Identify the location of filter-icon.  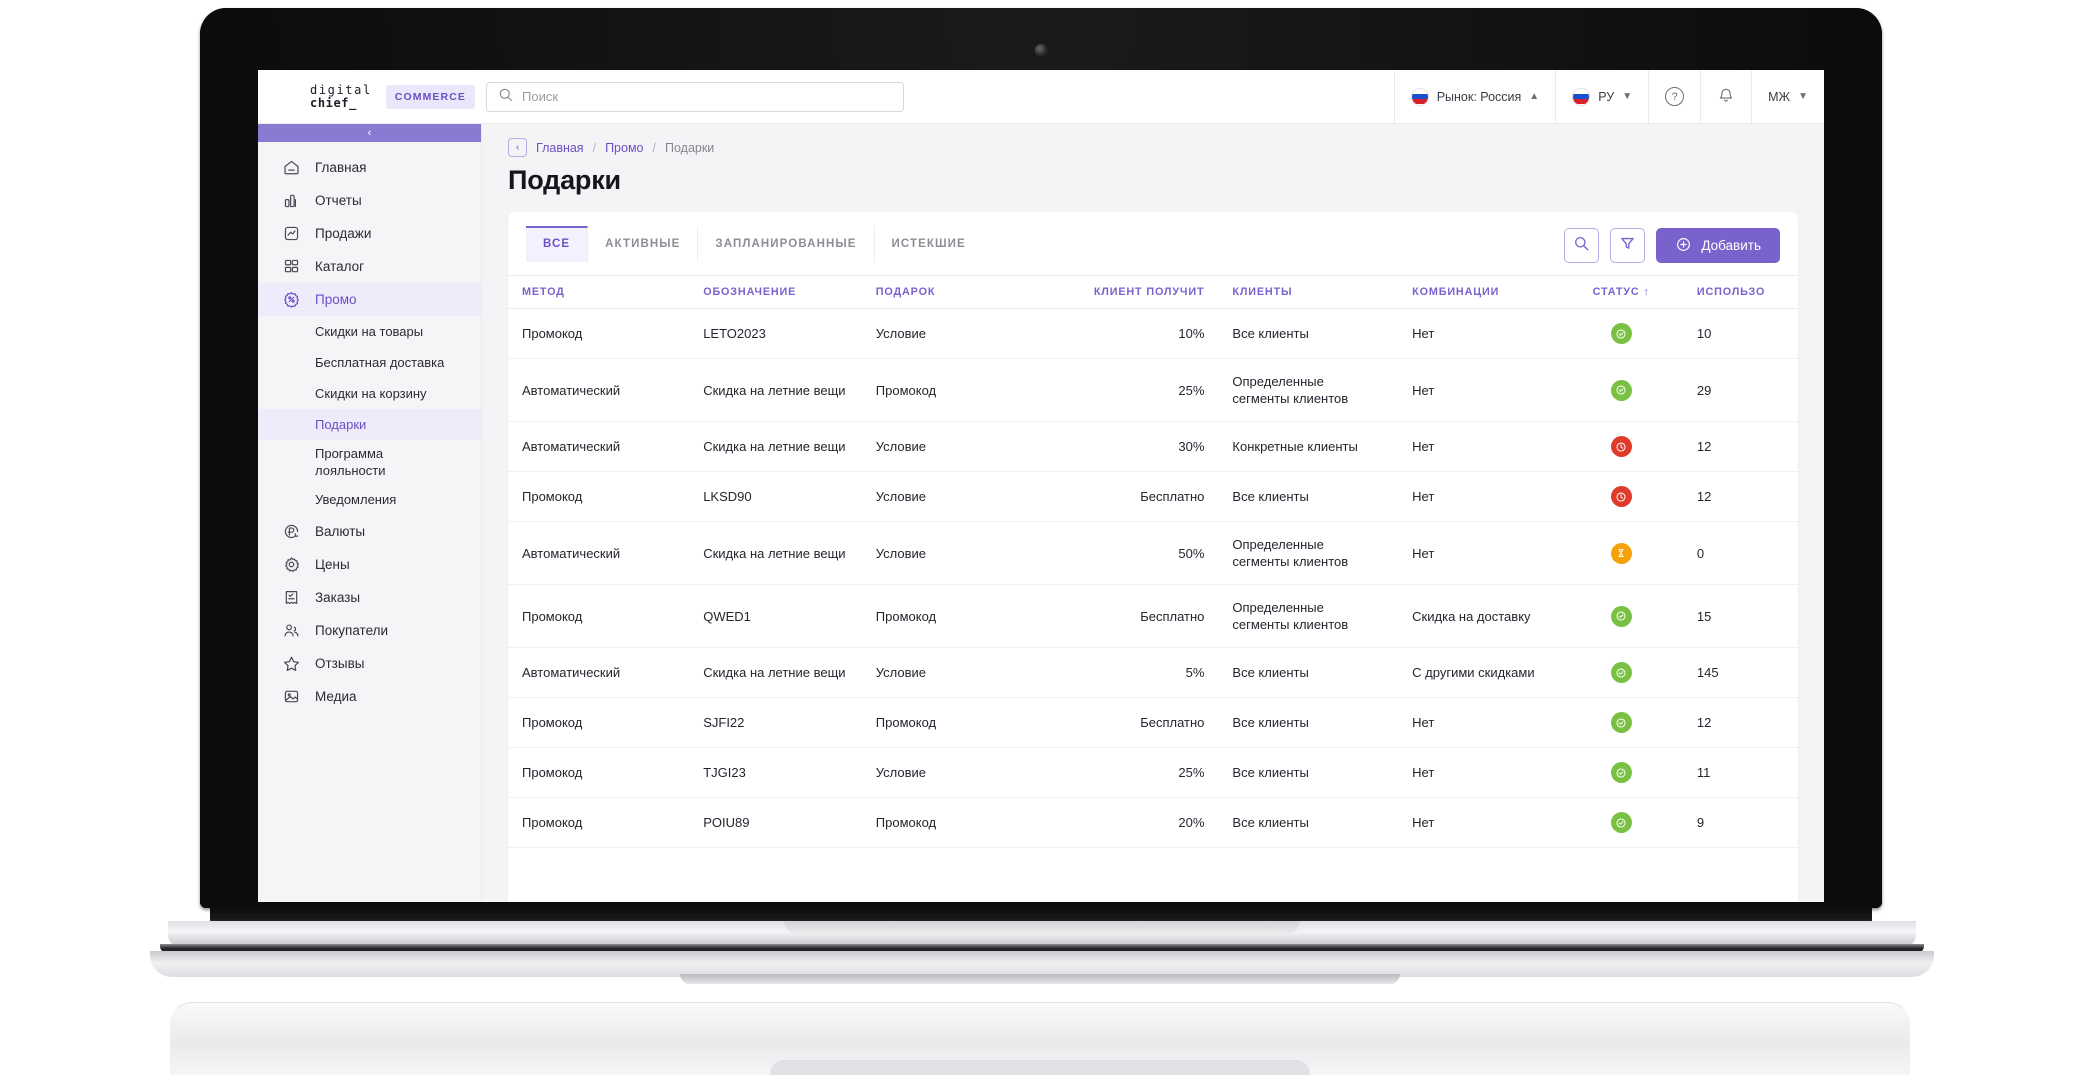
(1627, 246).